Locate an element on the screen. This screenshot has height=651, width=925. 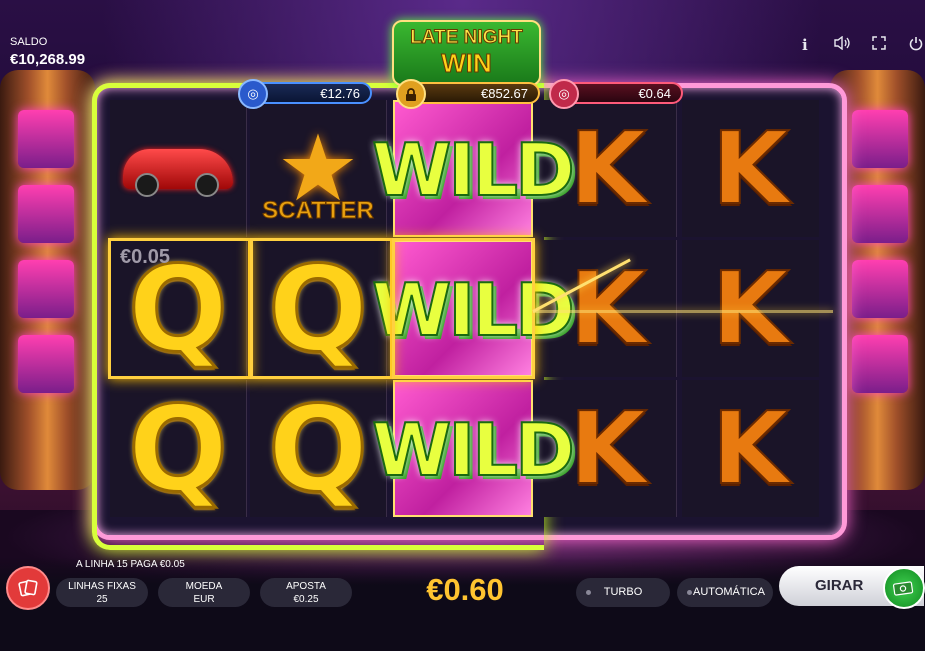
coin-control: MOEDA EUR is located at coordinates (204, 592).